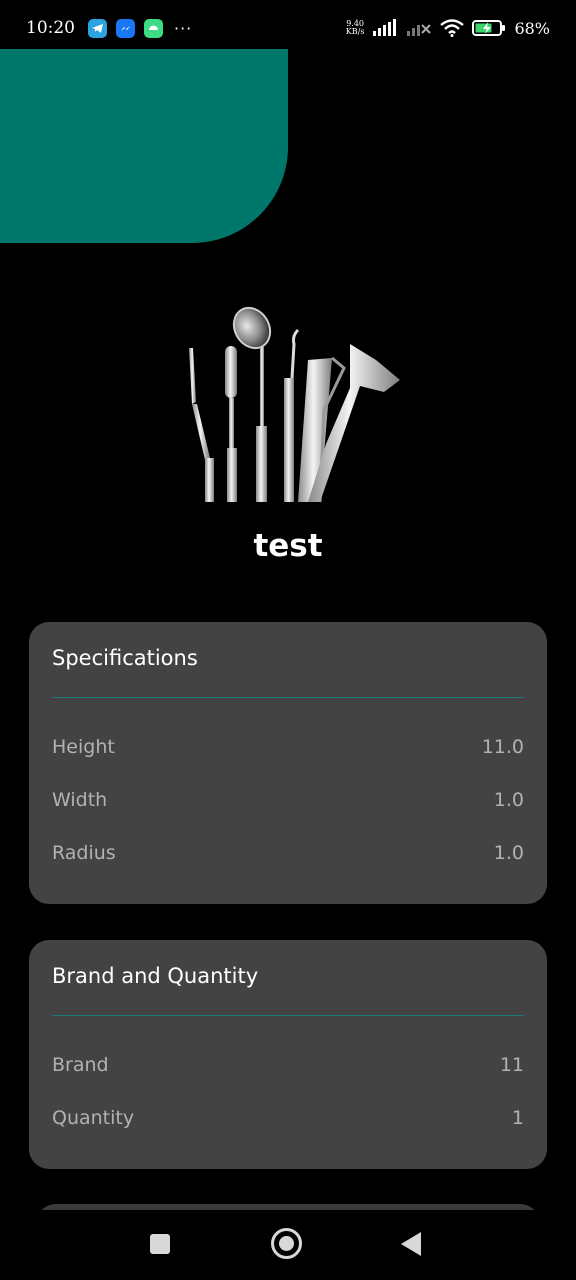 The height and width of the screenshot is (1280, 576). I want to click on android-icon, so click(153, 28).